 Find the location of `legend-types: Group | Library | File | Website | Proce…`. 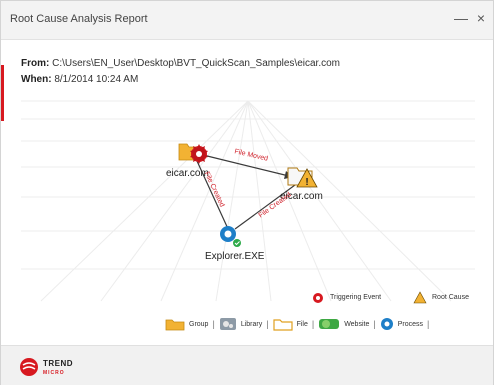

legend-types: Group | Library | File | Website | Proce… is located at coordinates (299, 324).